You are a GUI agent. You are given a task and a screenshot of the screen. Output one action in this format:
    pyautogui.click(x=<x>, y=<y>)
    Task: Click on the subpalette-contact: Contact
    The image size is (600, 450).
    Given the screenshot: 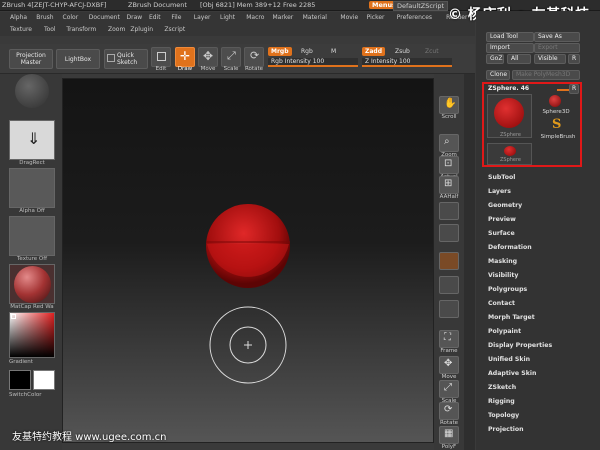 What is the action you would take?
    pyautogui.click(x=501, y=303)
    